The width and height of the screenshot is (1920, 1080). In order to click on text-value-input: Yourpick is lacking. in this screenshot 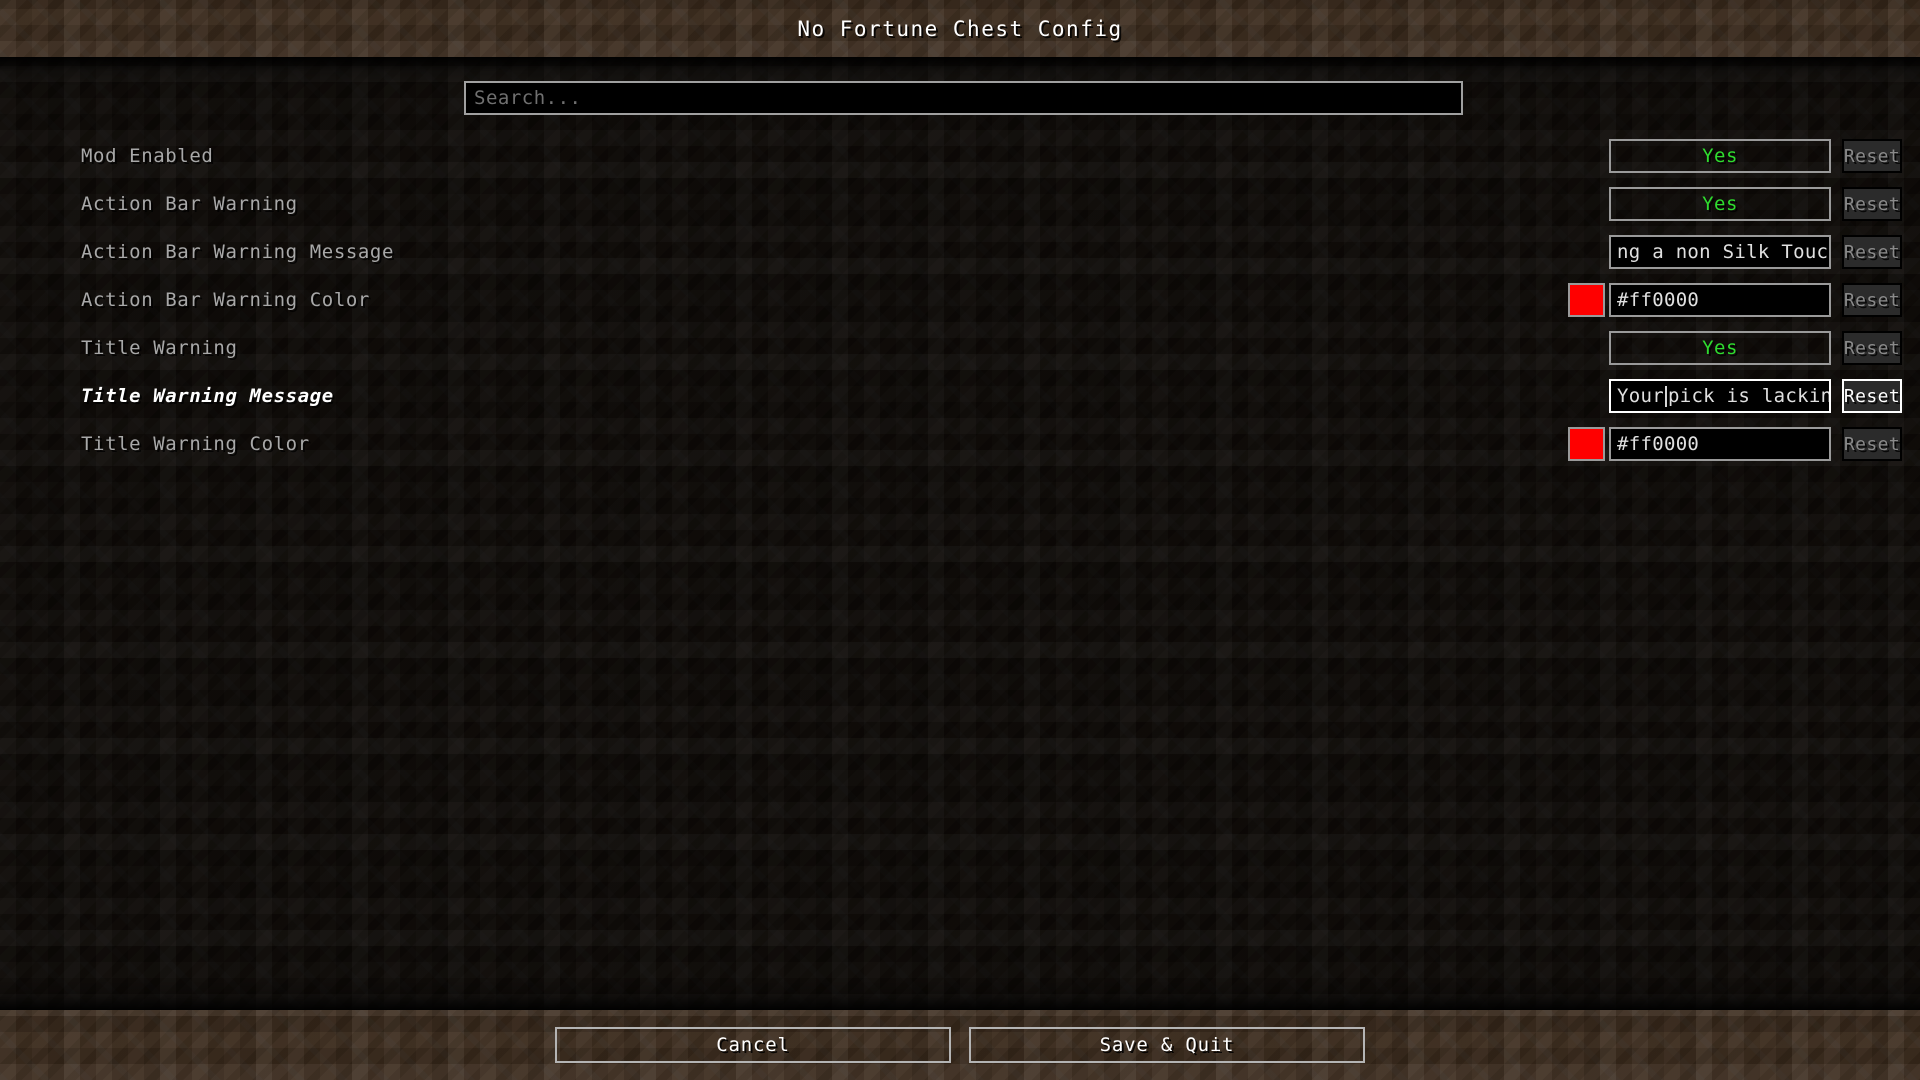, I will do `click(1720, 396)`.